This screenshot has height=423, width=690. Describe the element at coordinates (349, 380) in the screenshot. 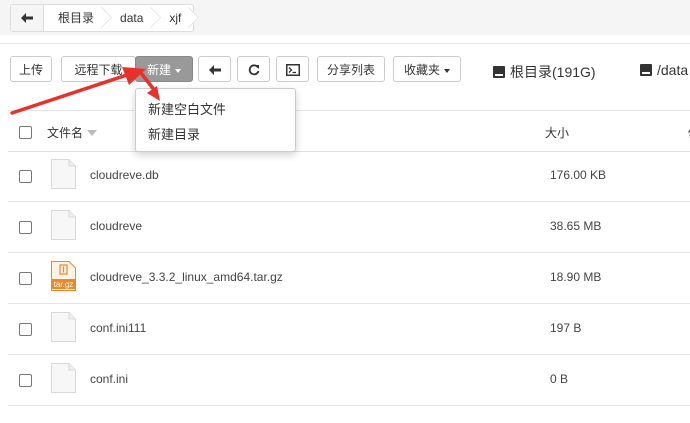

I see `table-row: conf.ini 0 B` at that location.